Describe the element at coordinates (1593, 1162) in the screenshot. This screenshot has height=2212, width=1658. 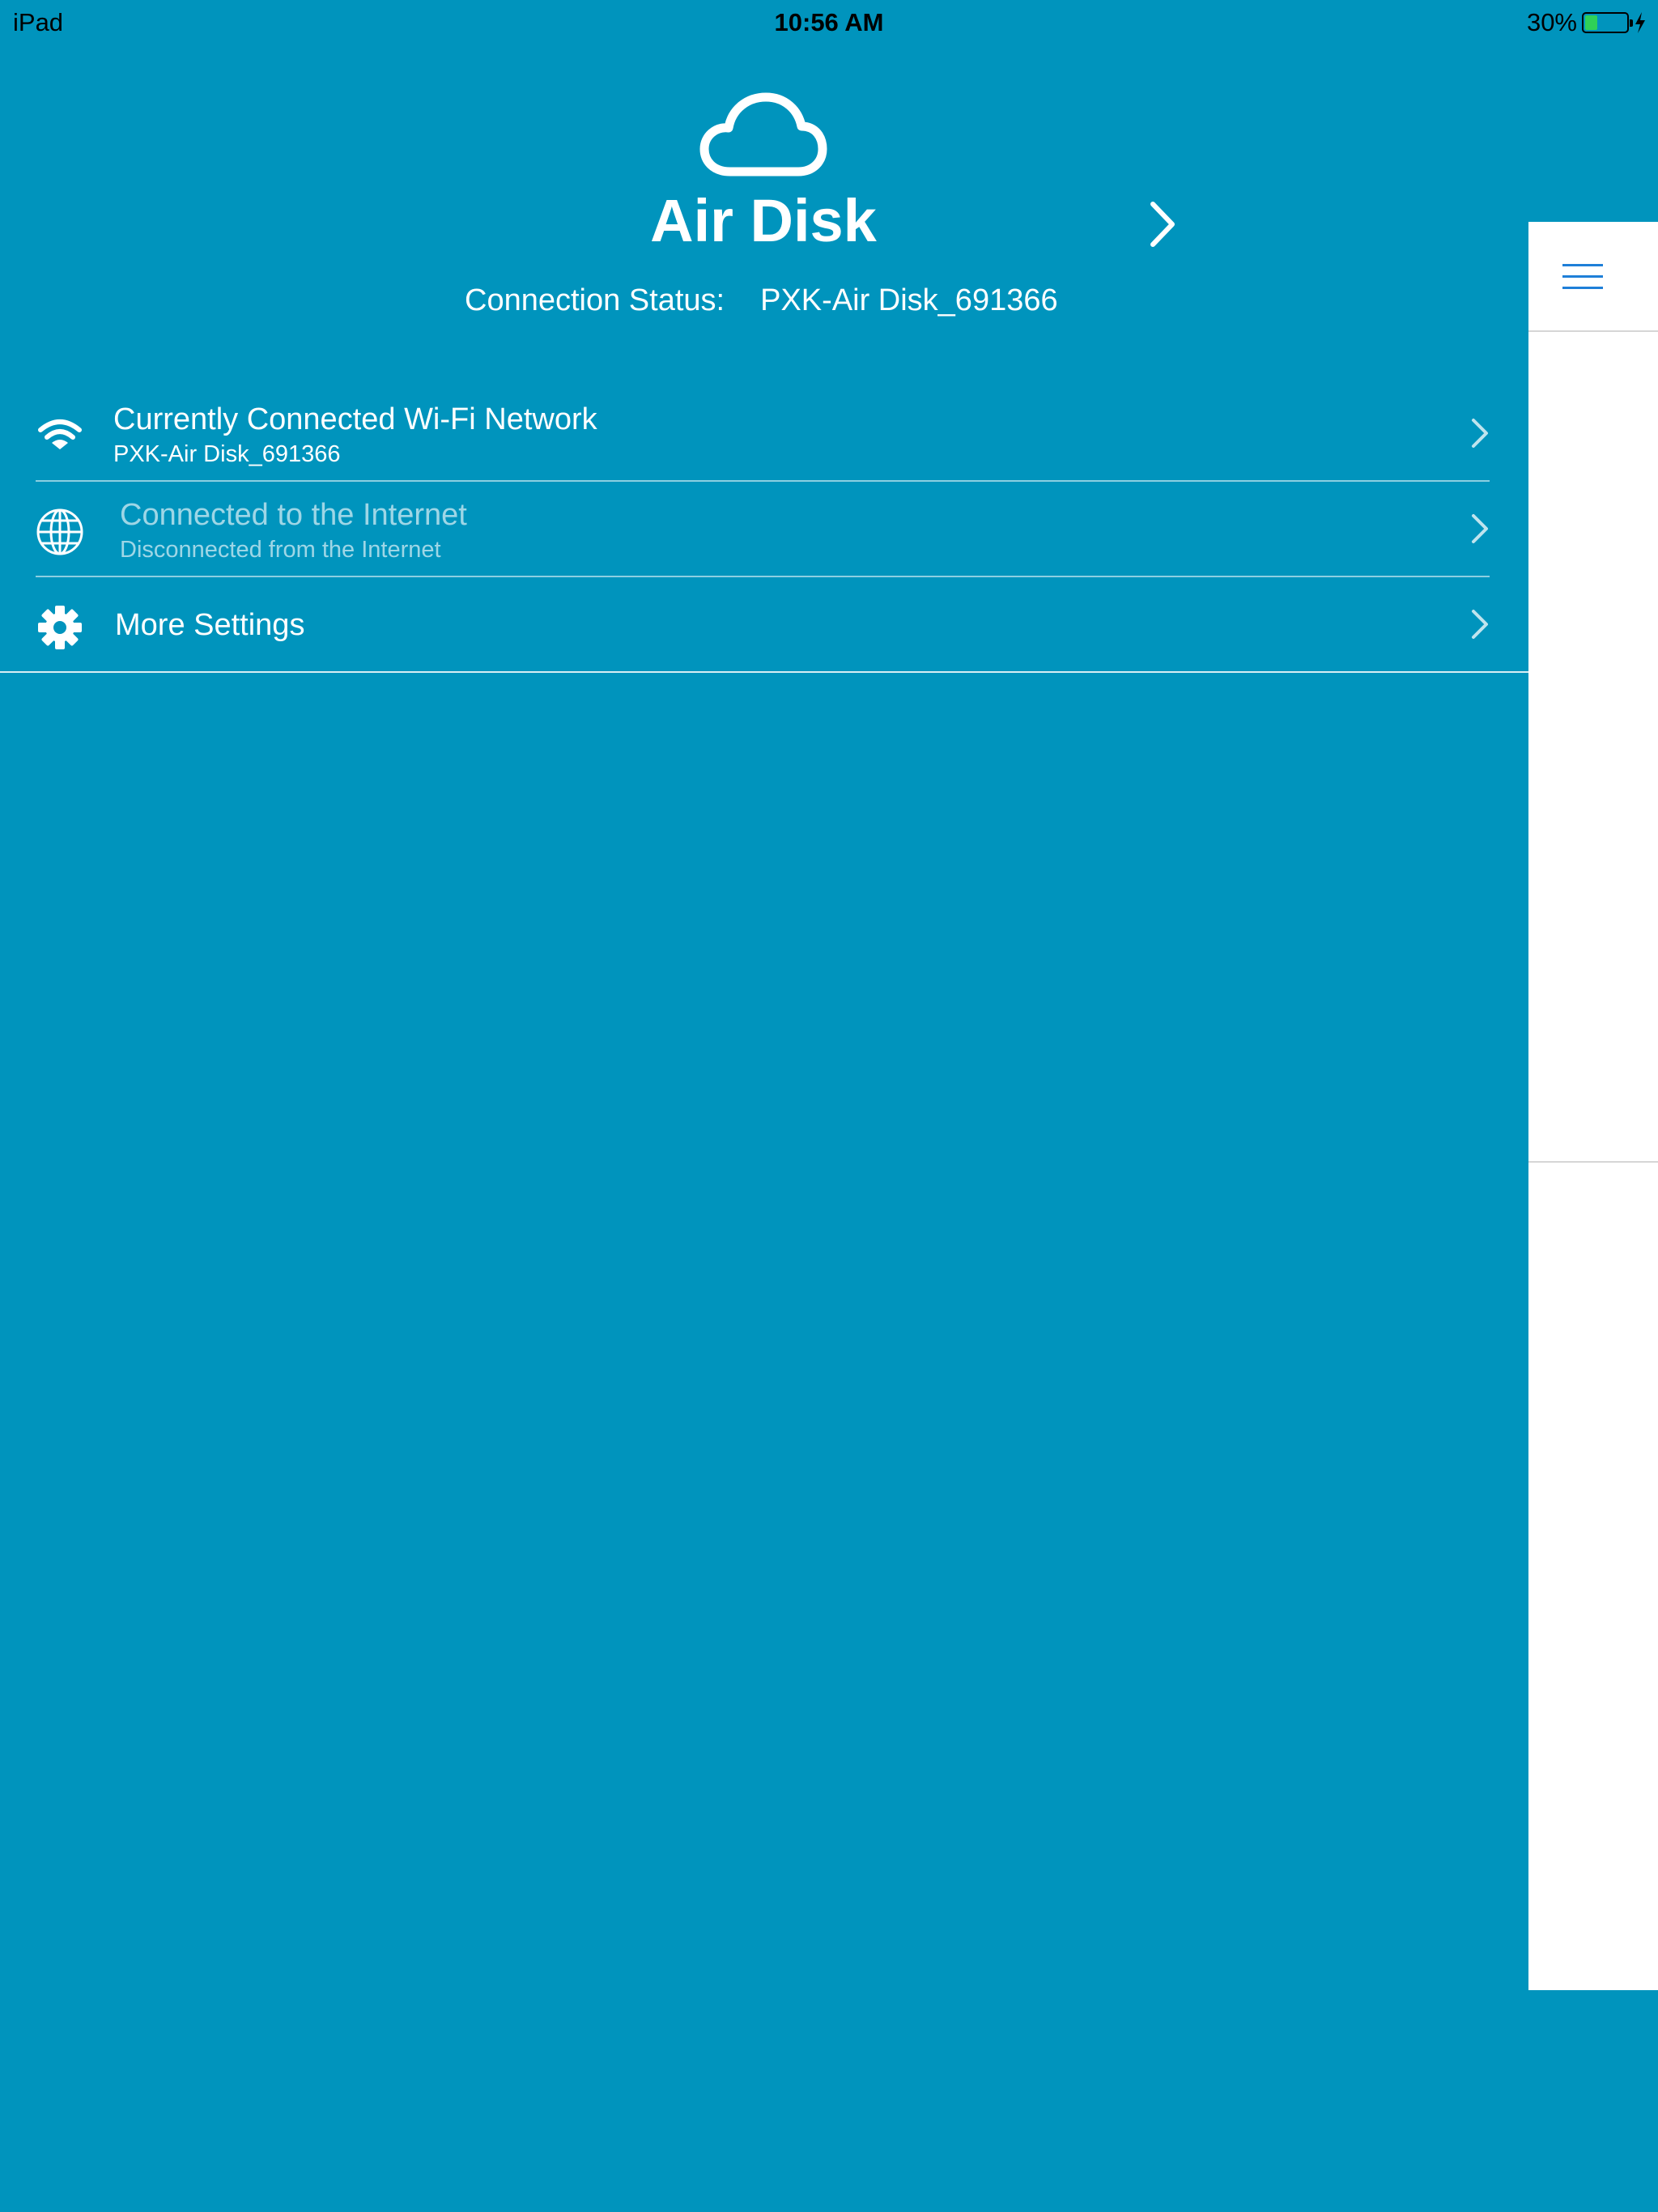
I see `side-panel-divider` at that location.